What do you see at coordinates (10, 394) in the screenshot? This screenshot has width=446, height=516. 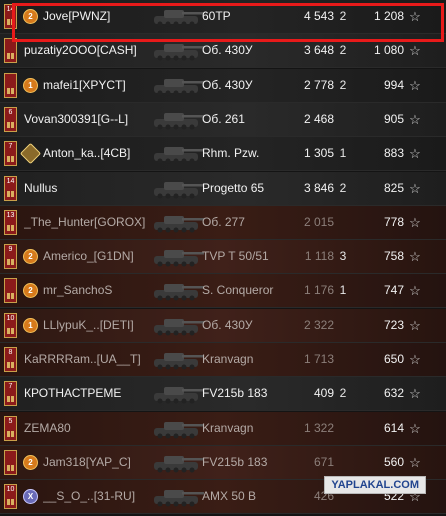 I see `rank-insignia-icon: 7` at bounding box center [10, 394].